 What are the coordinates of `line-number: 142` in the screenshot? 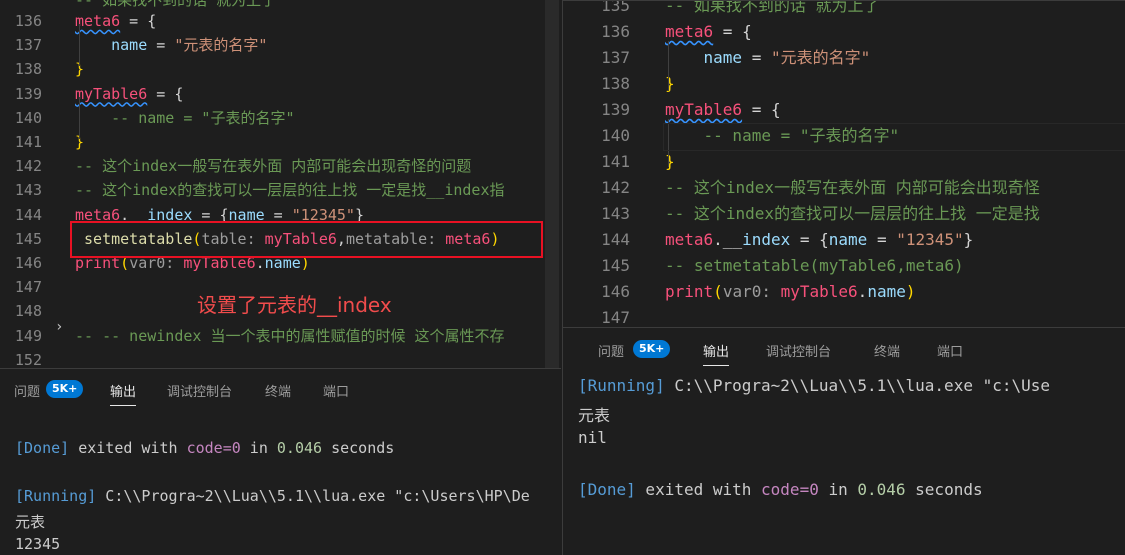 It's located at (615, 187).